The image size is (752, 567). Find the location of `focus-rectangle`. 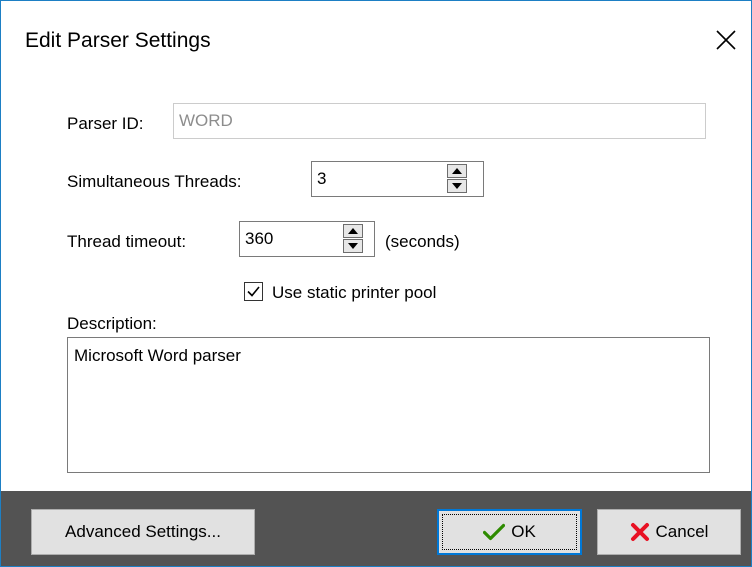

focus-rectangle is located at coordinates (509, 532).